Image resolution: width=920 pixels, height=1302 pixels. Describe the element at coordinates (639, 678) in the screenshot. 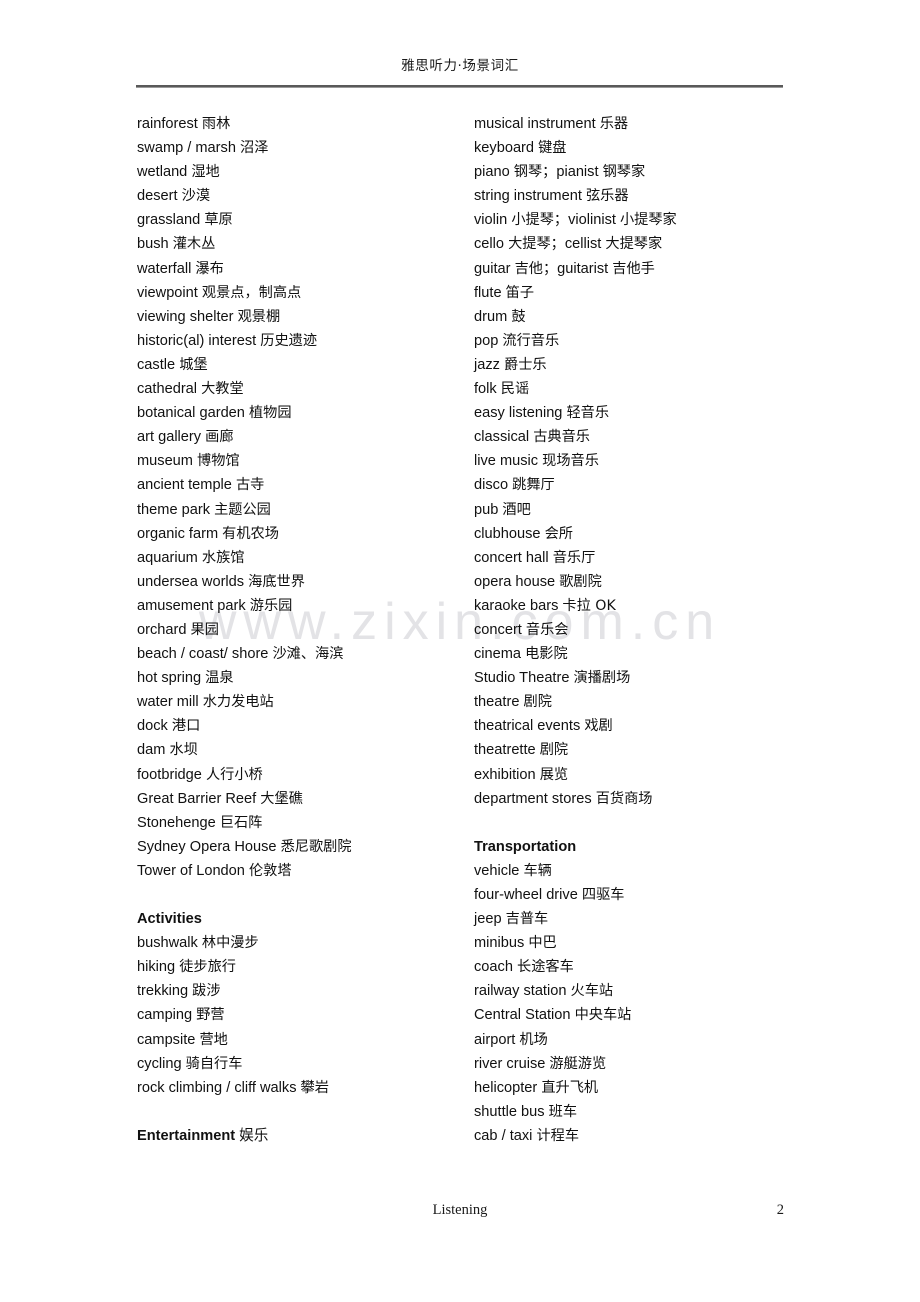

I see `vocabulary-entry: Studio Theatre 演播剧场` at that location.